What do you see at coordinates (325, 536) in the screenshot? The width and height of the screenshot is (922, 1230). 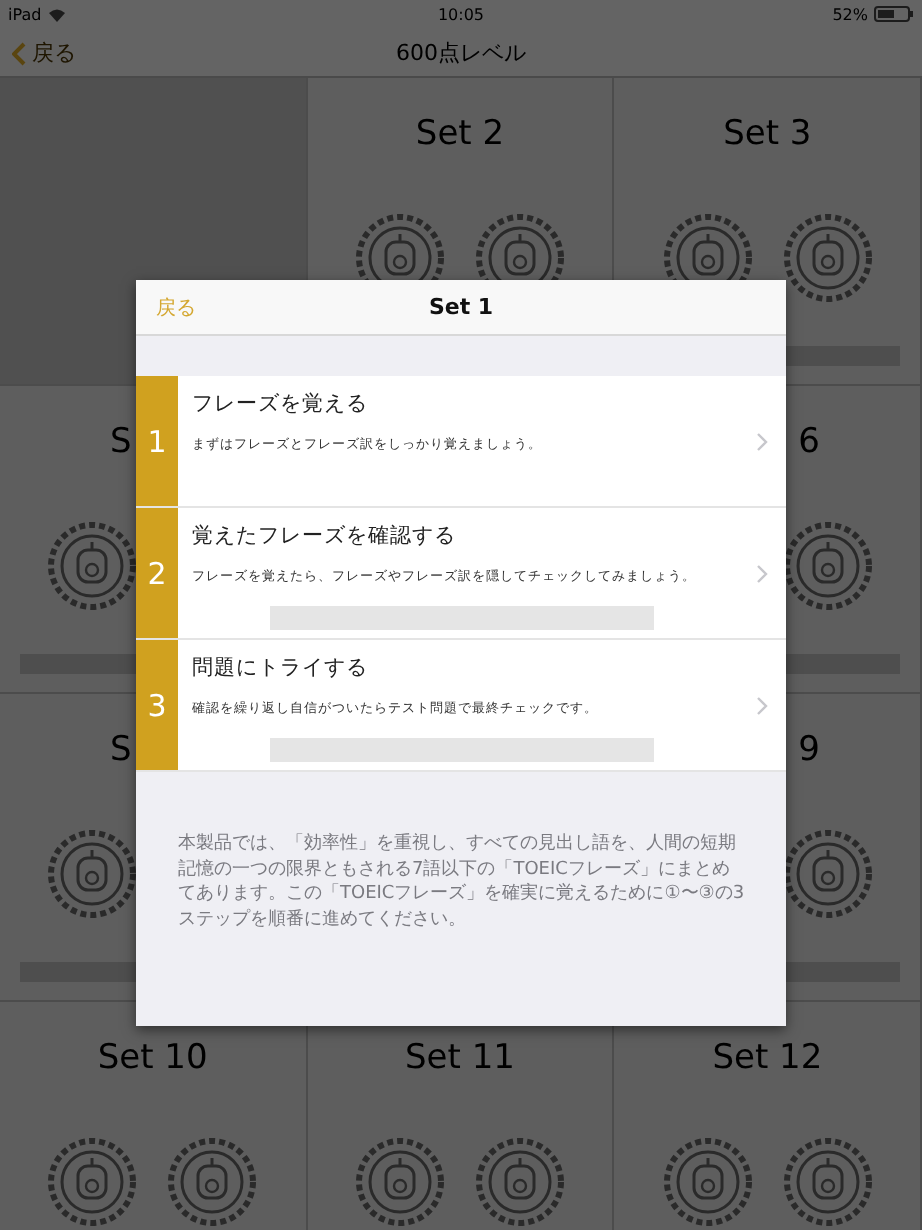 I see `step-title: 覚えたフレーズを確認する` at bounding box center [325, 536].